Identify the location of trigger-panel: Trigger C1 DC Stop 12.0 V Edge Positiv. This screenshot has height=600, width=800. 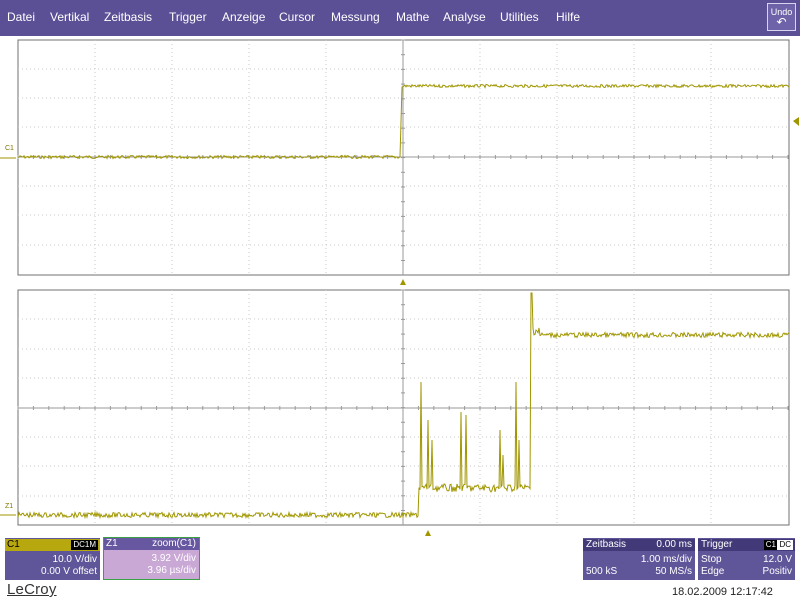
(746, 559).